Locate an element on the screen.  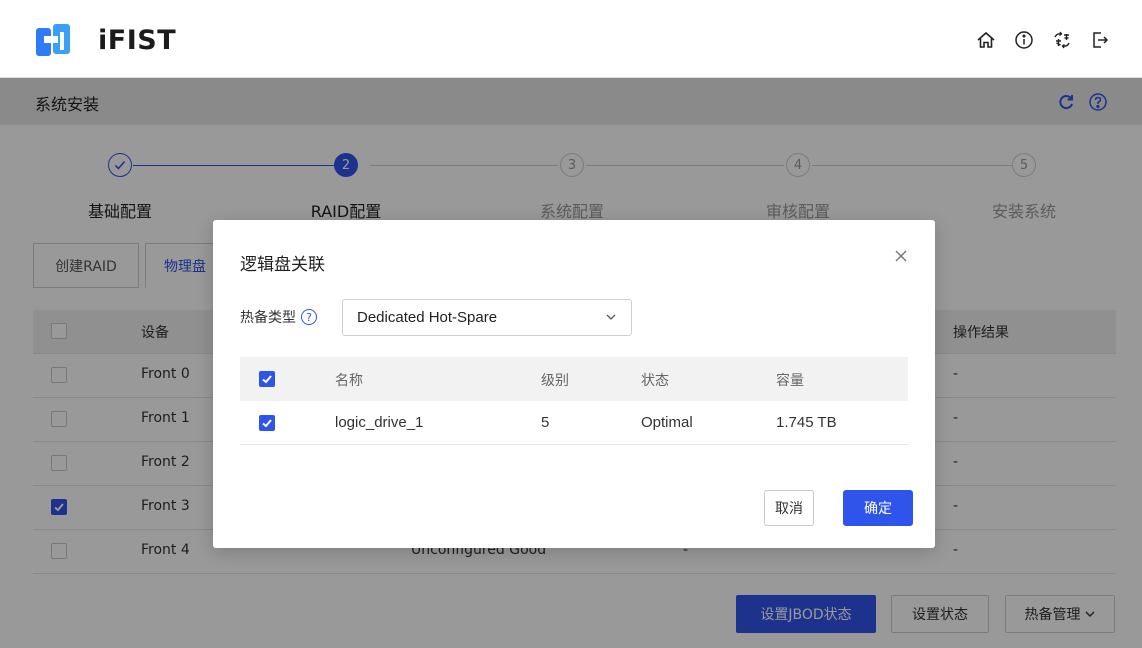
capacity-cell: 1.745 TB is located at coordinates (806, 422).